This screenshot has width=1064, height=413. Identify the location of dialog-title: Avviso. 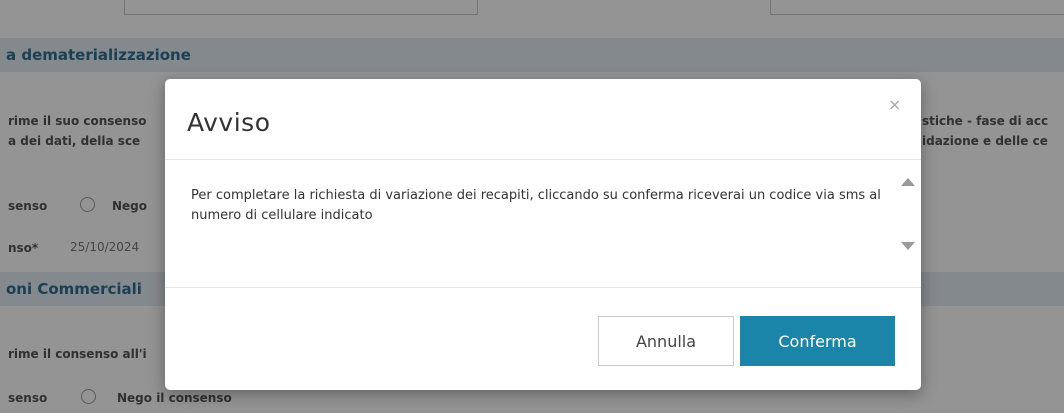
(229, 122).